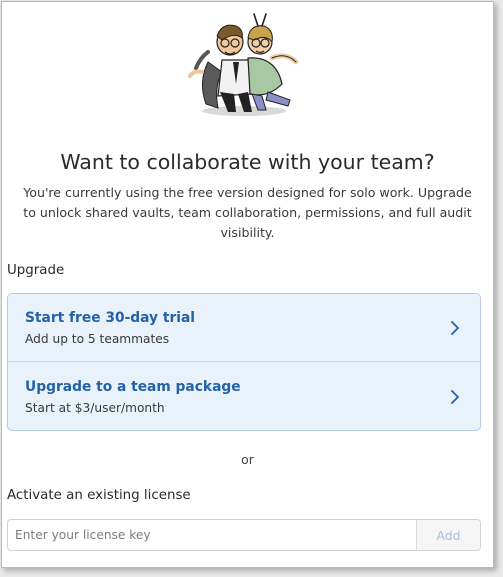 The height and width of the screenshot is (577, 503). I want to click on start-trial-subtitle: Add up to 5 teammates, so click(97, 339).